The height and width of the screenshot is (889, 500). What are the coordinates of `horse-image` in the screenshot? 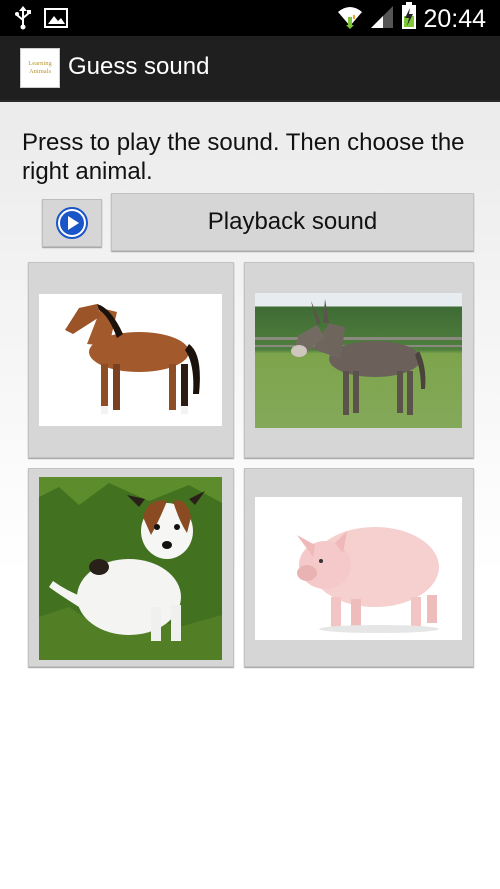 It's located at (130, 360).